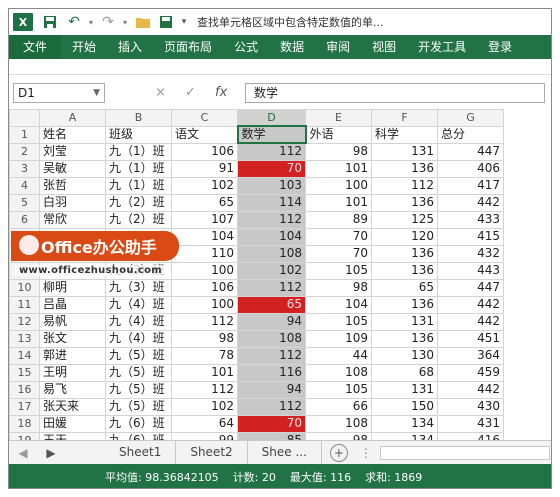  I want to click on cell-e: 101, so click(338, 202).